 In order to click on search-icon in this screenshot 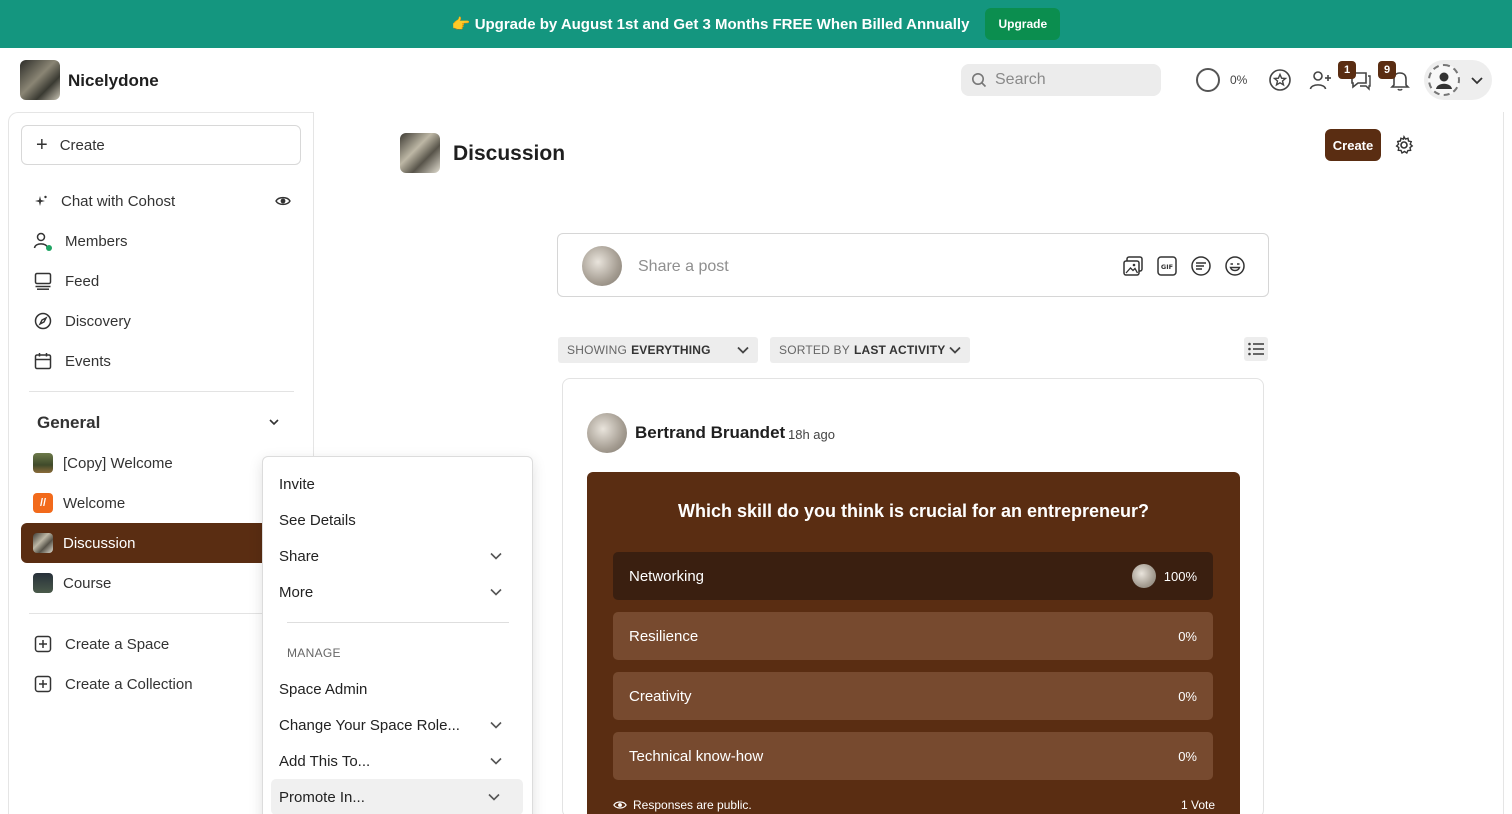, I will do `click(979, 80)`.